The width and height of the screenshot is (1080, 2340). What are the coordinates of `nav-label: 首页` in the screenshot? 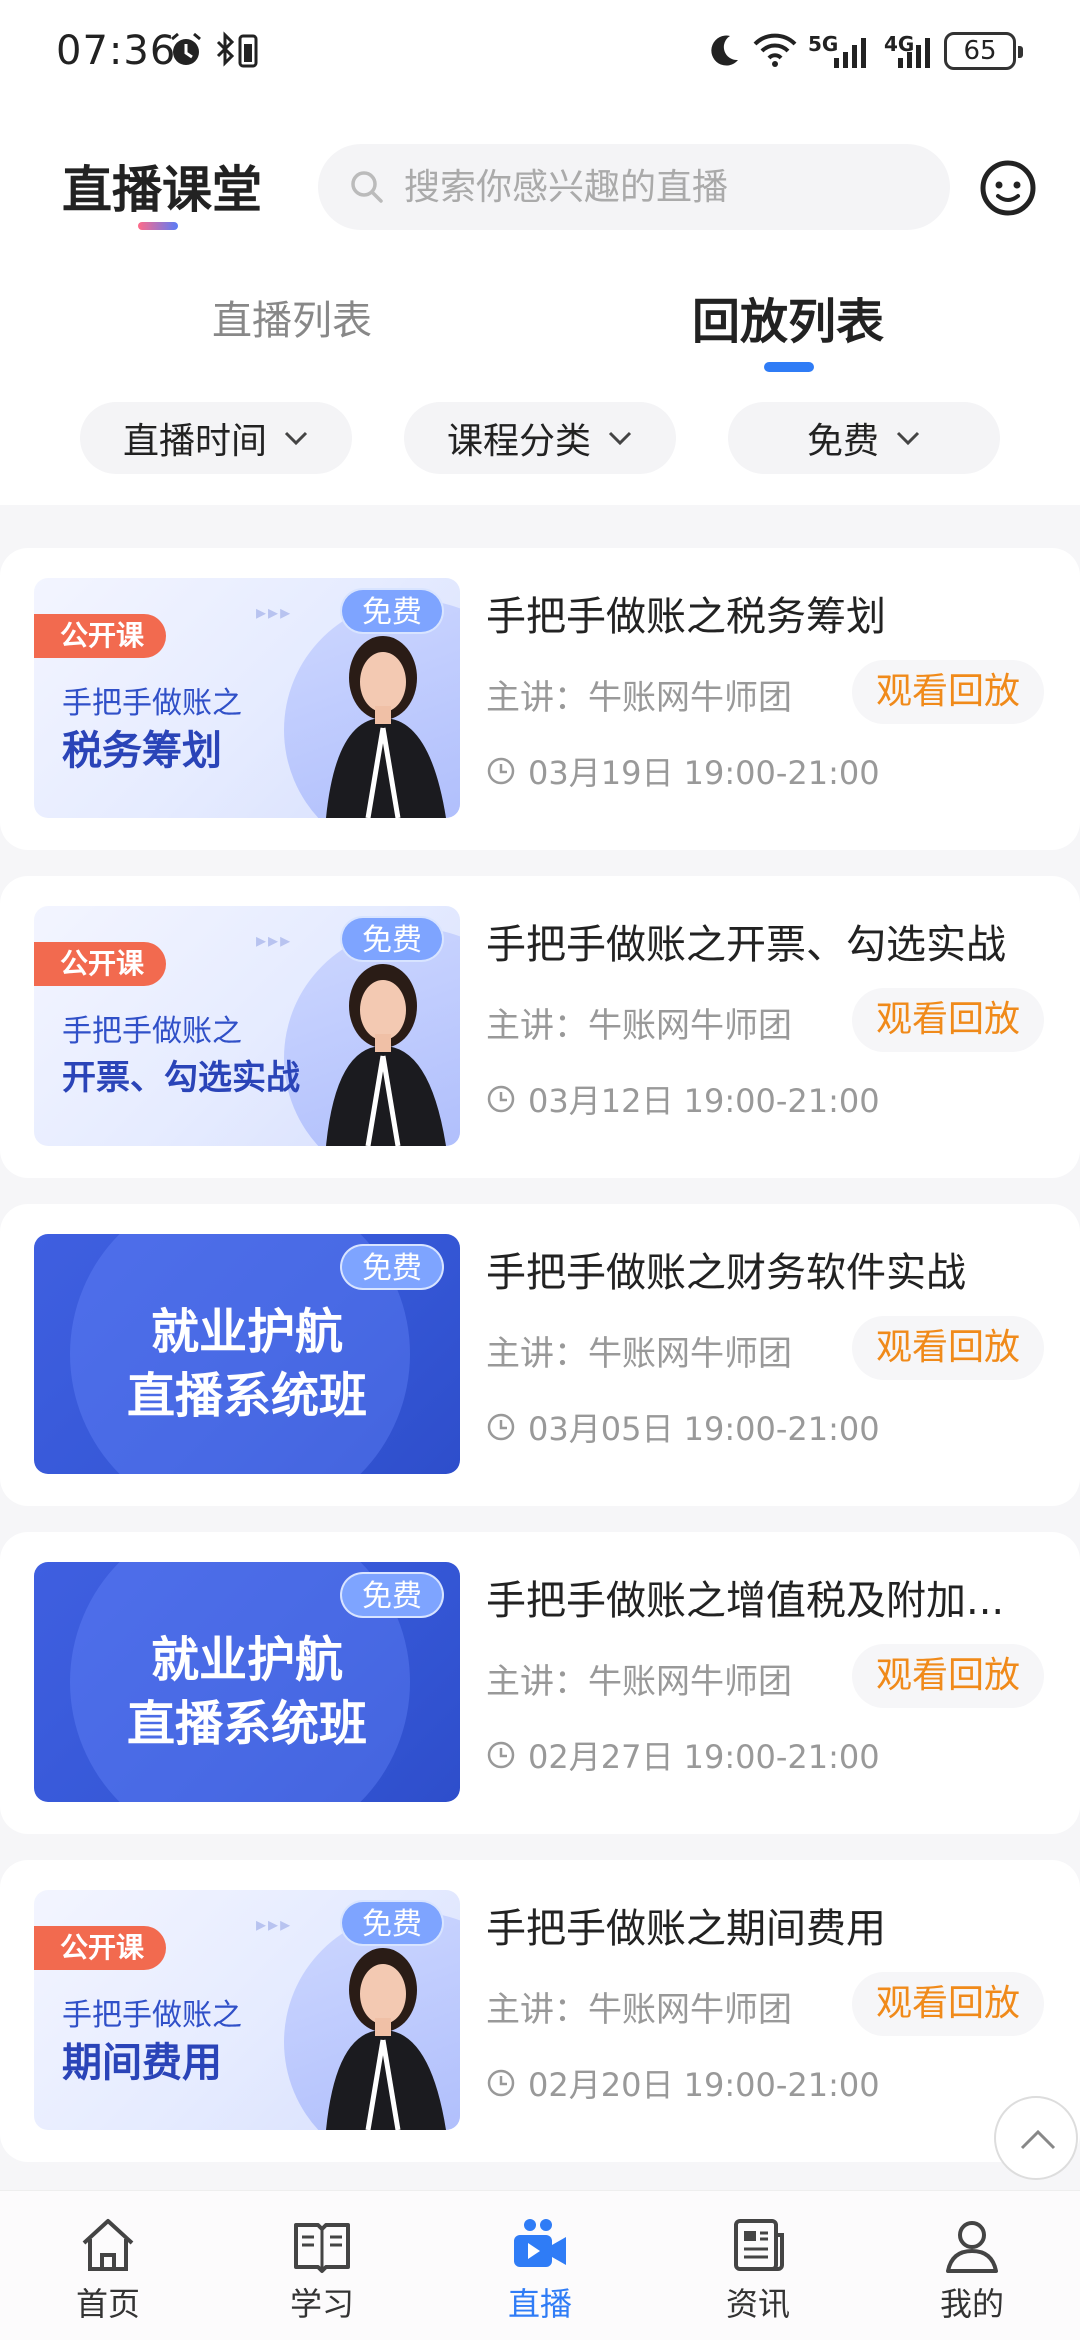 It's located at (107, 2304).